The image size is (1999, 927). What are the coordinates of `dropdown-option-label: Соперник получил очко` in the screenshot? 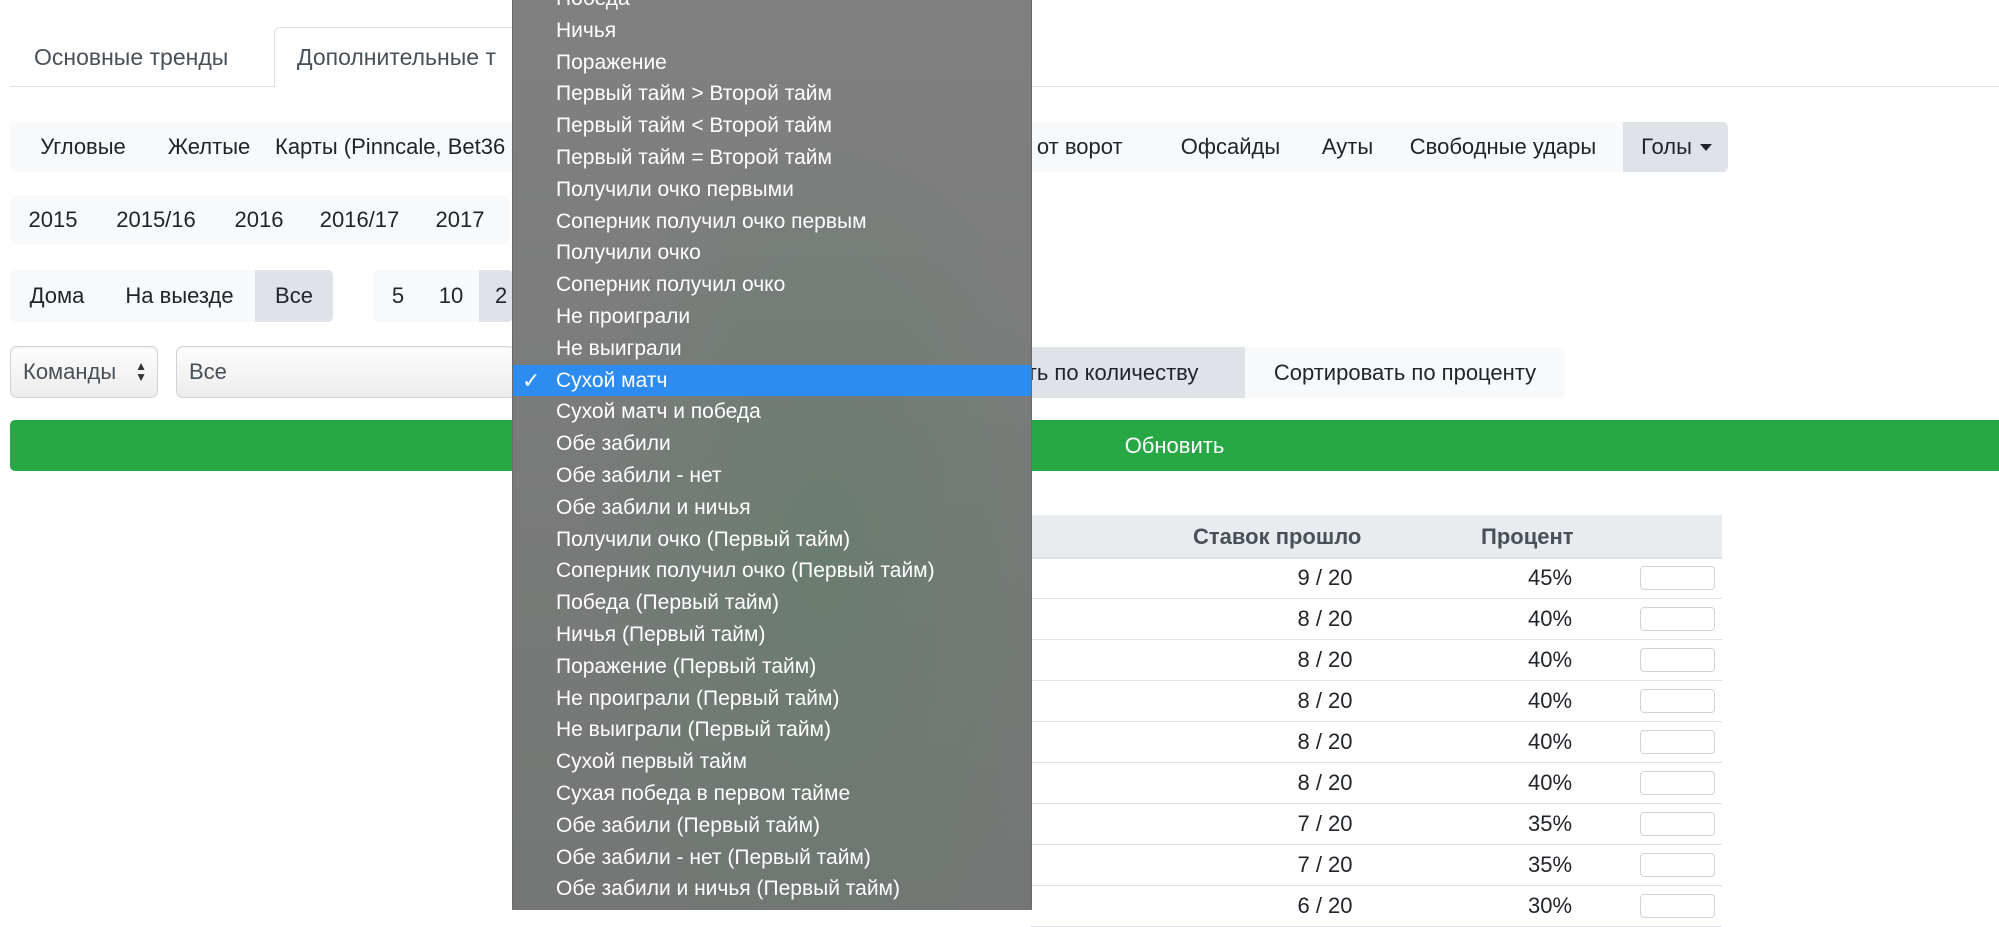 It's located at (671, 285).